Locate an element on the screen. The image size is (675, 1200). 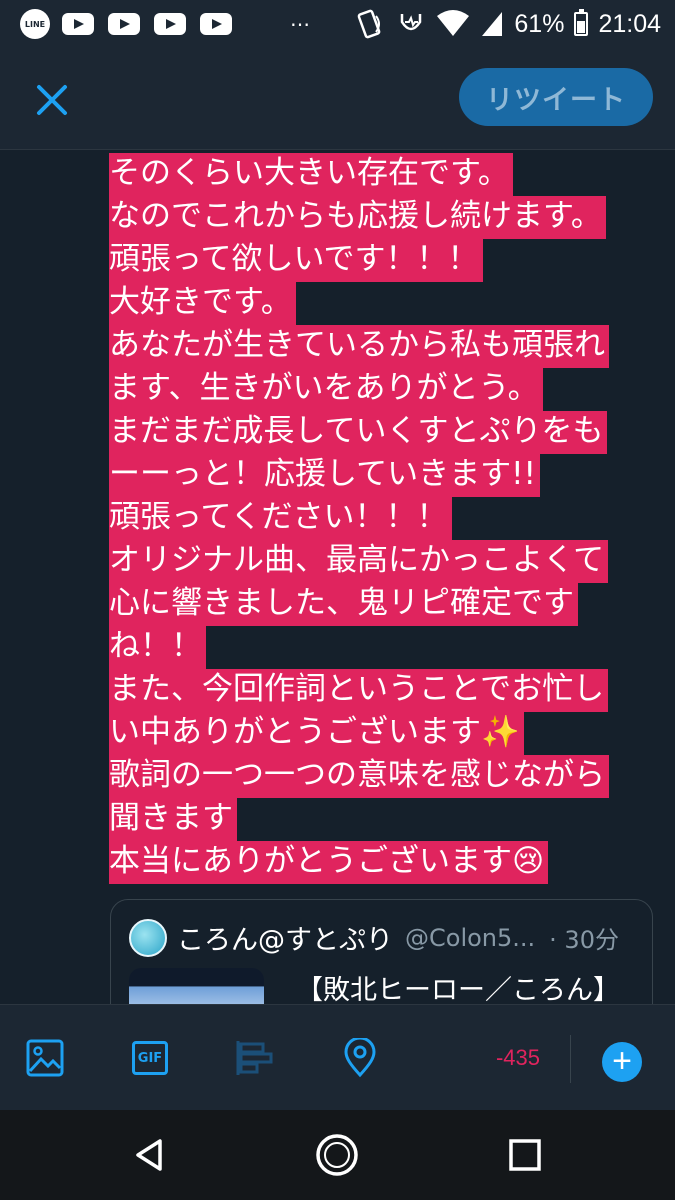
avatar is located at coordinates (148, 937).